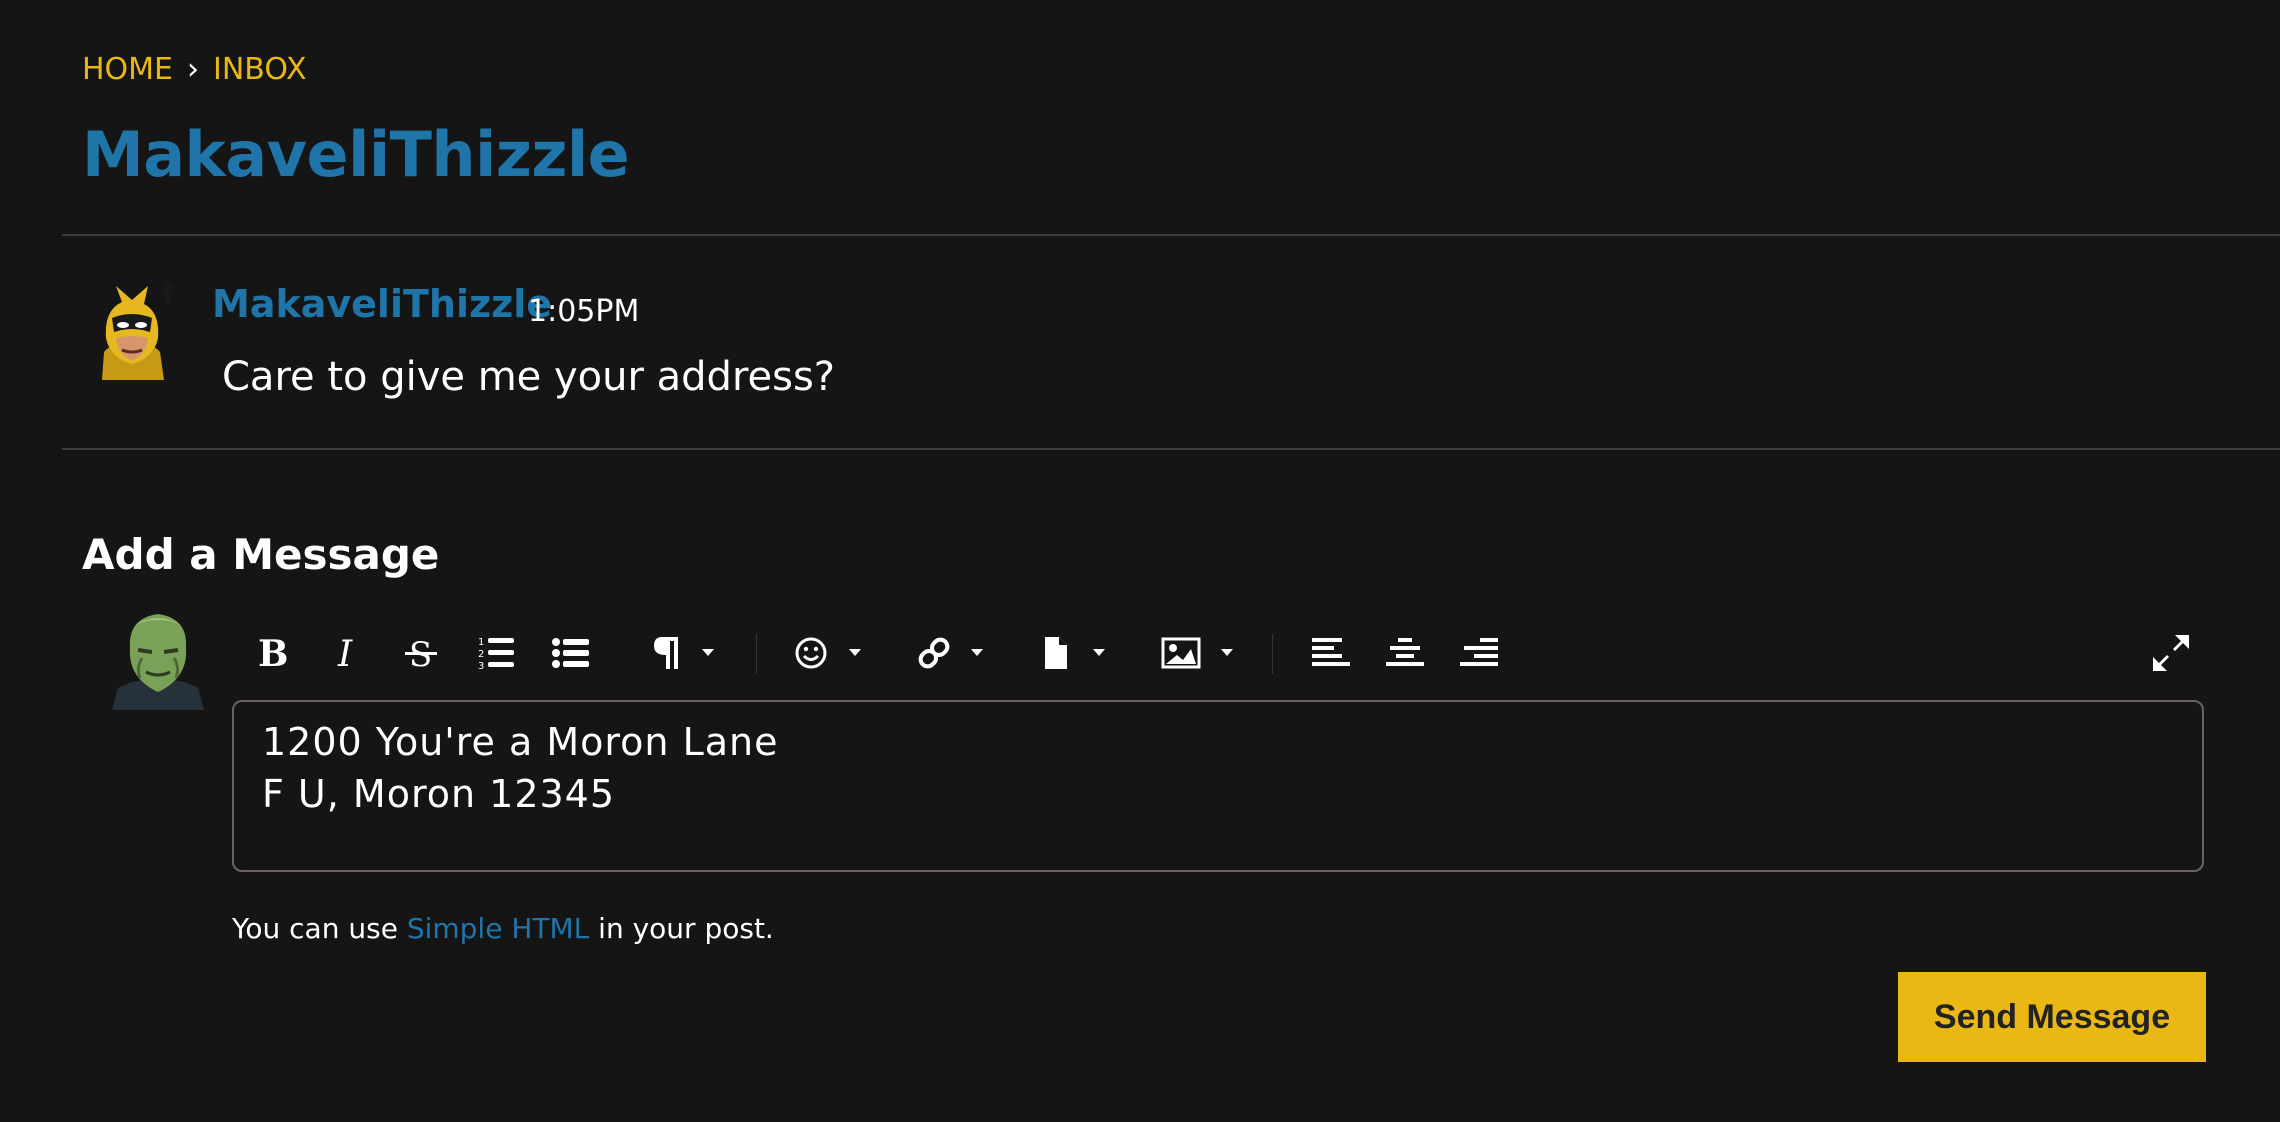 This screenshot has height=1122, width=2280. What do you see at coordinates (421, 653) in the screenshot?
I see `strikethrough-icon: S` at bounding box center [421, 653].